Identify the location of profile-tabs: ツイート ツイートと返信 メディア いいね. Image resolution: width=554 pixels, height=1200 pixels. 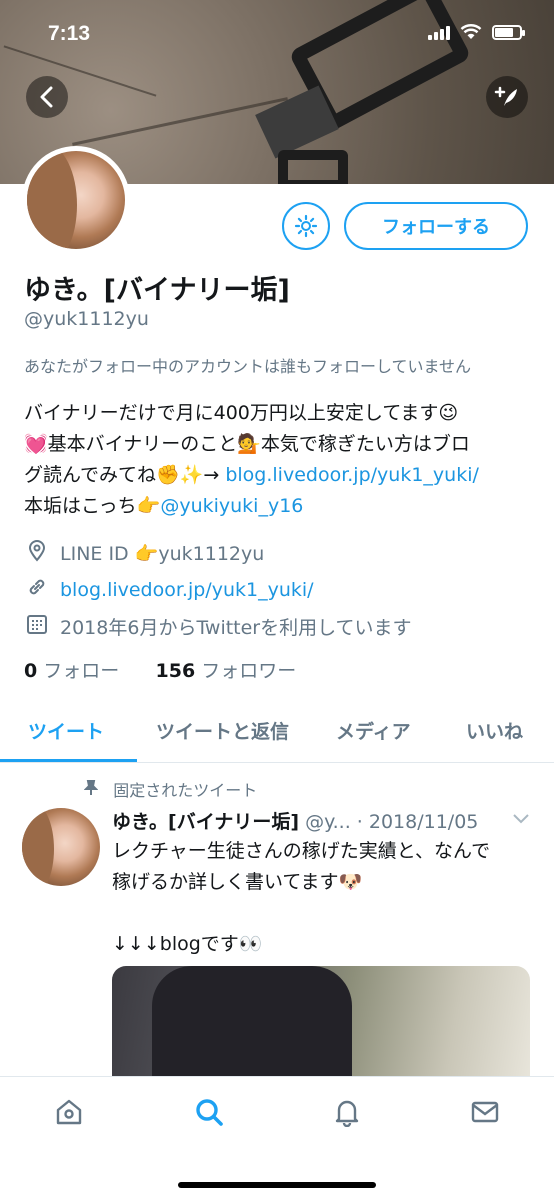
(277, 735).